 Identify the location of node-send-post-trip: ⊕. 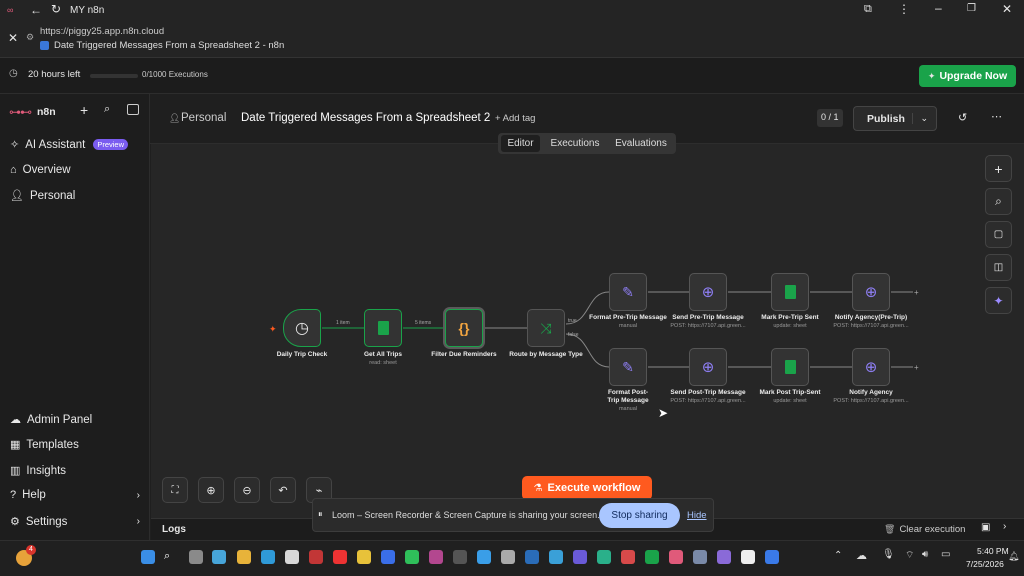
(708, 367).